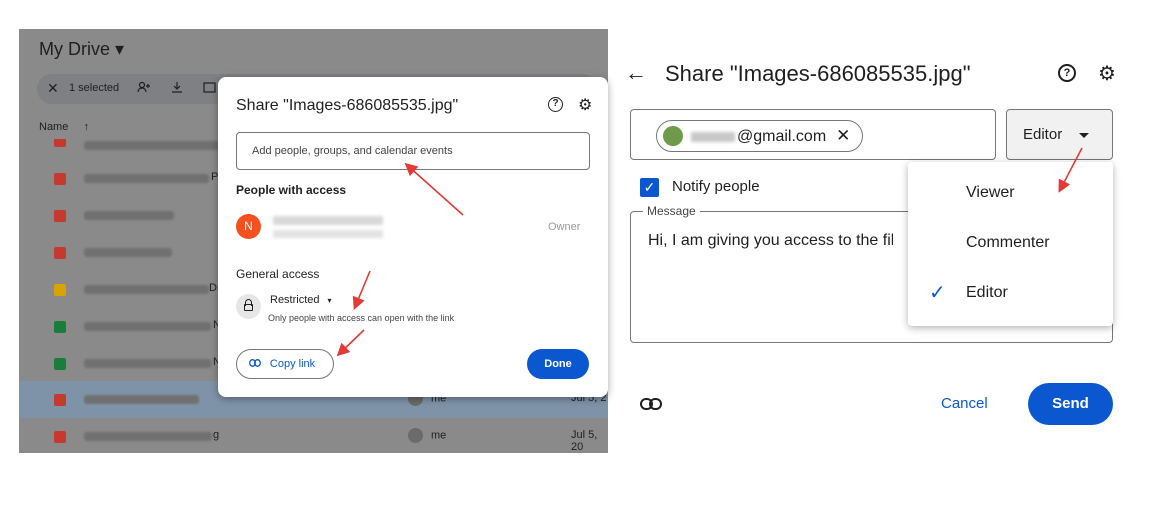 This screenshot has height=515, width=1167. Describe the element at coordinates (313, 435) in the screenshot. I see `file-row: g me Jul 5, 20` at that location.